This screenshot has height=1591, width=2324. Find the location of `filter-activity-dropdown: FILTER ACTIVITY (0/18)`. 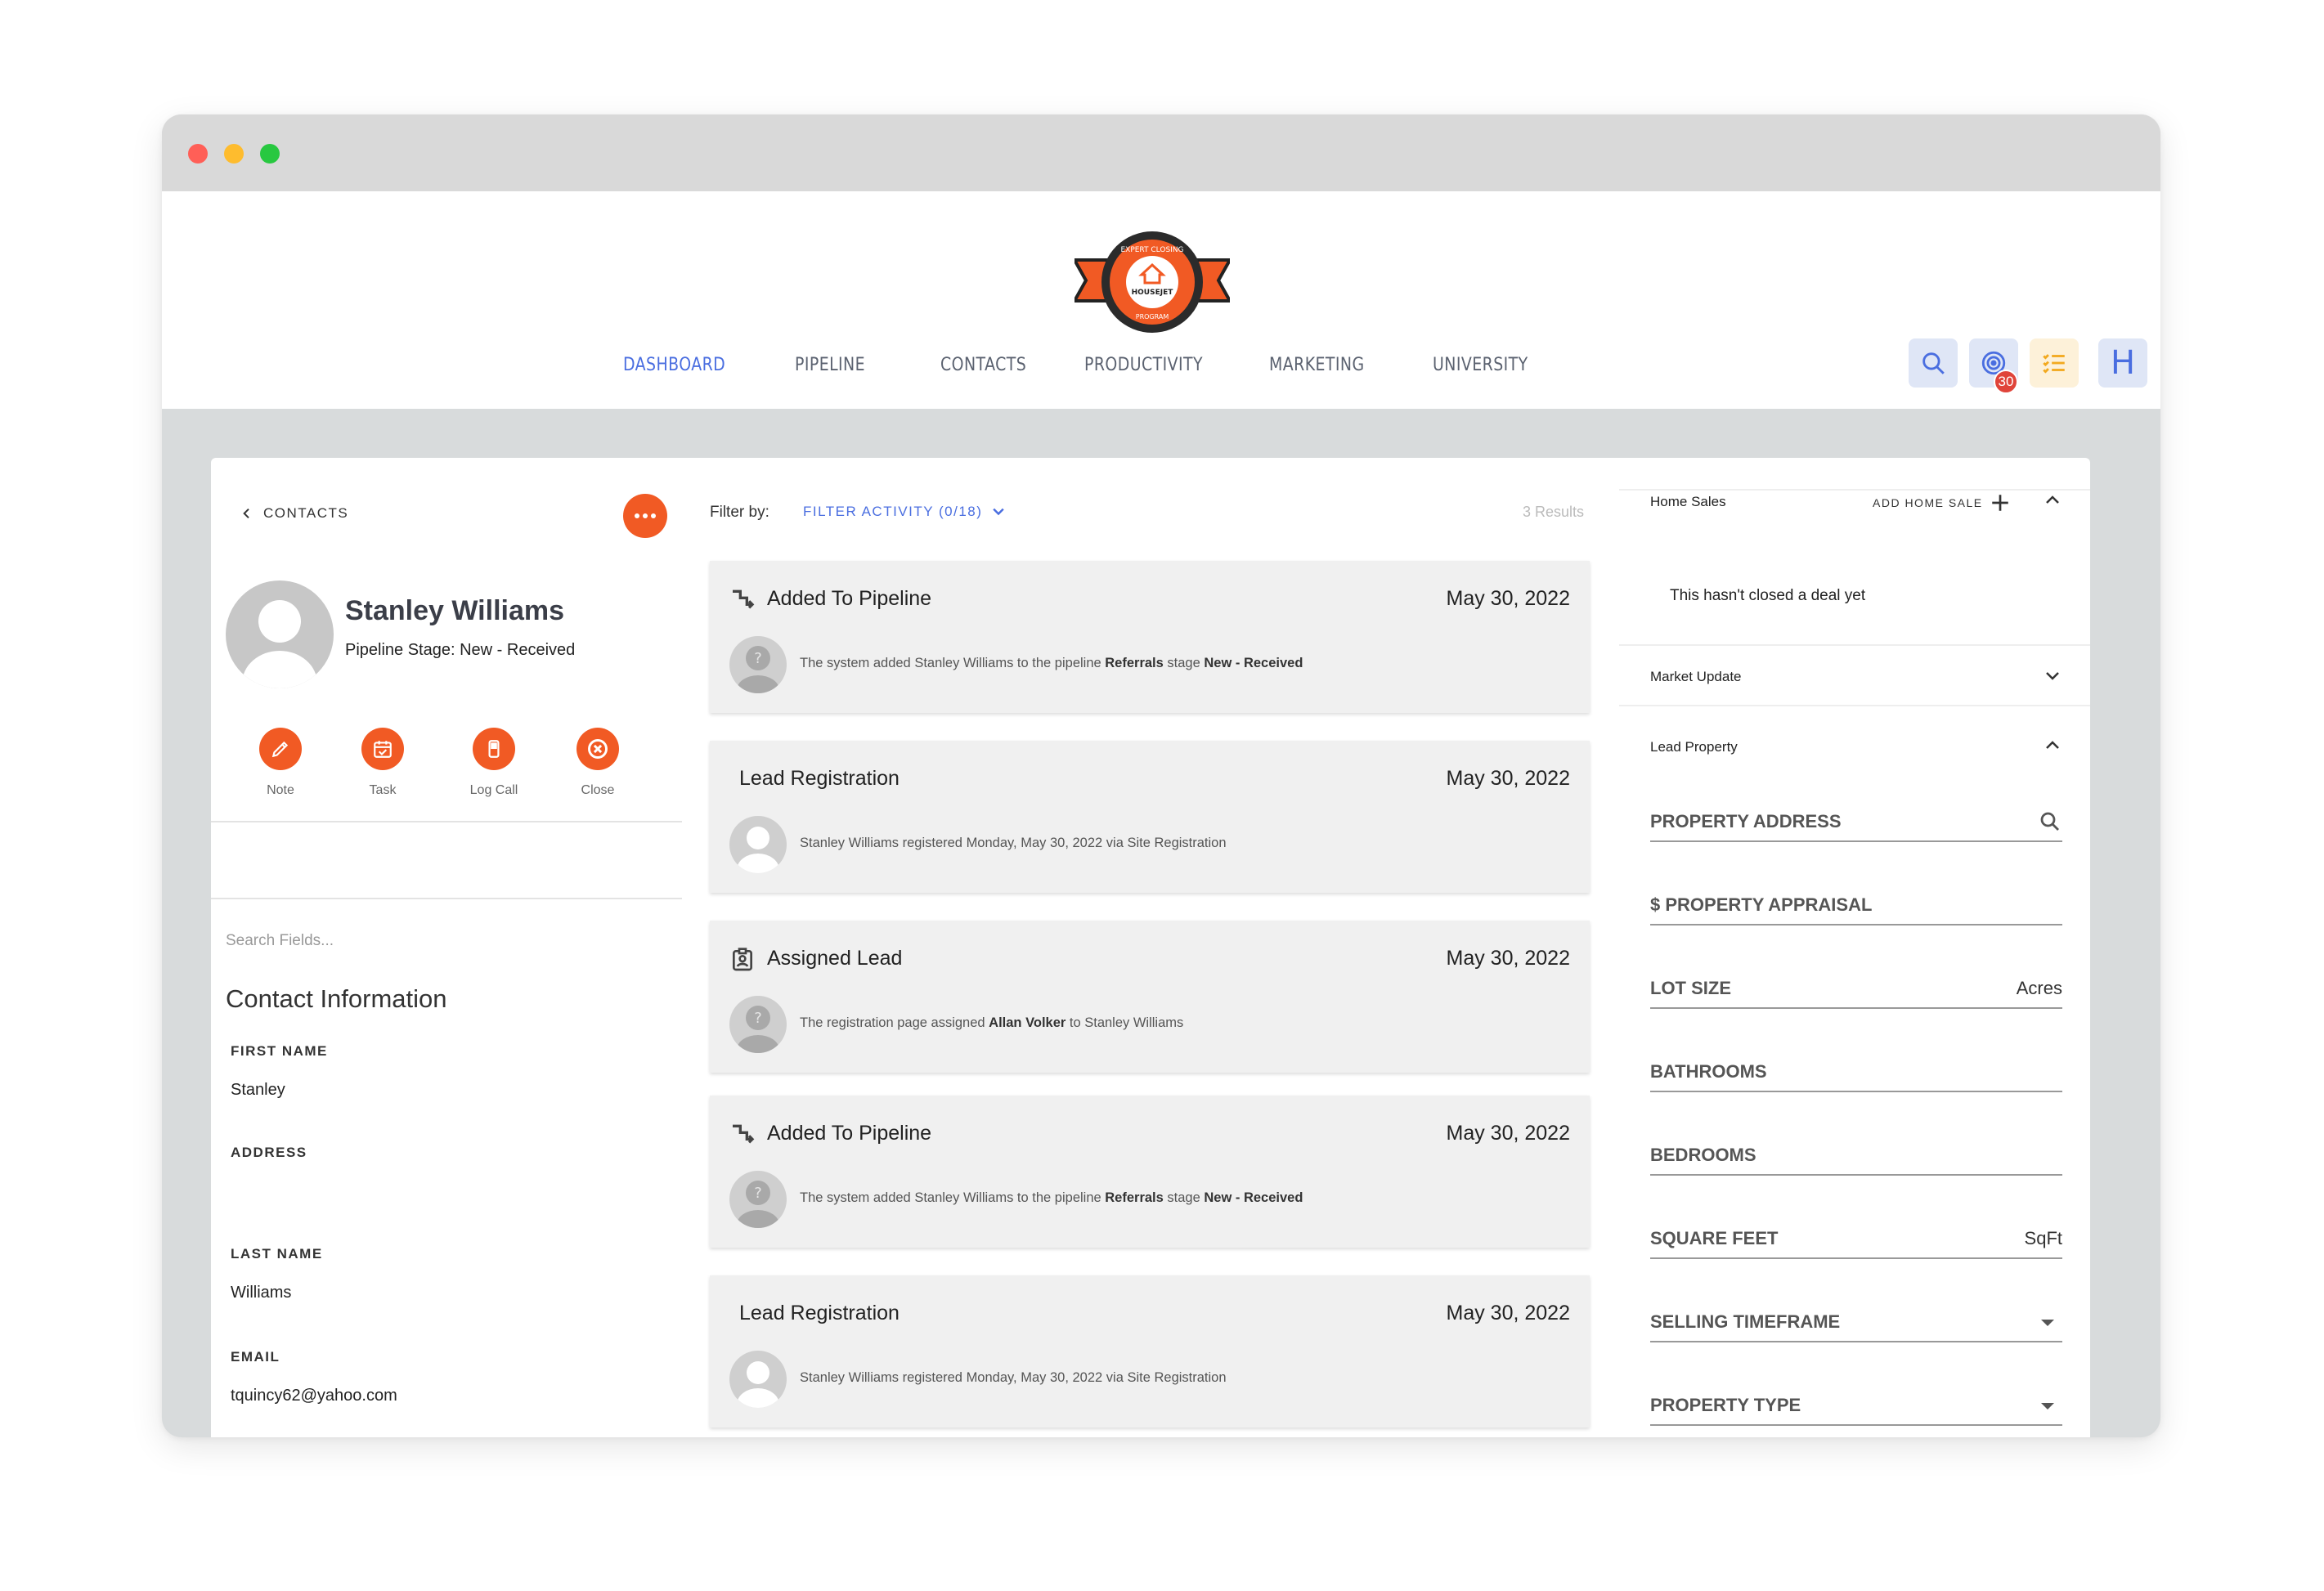

filter-activity-dropdown: FILTER ACTIVITY (0/18) is located at coordinates (905, 512).